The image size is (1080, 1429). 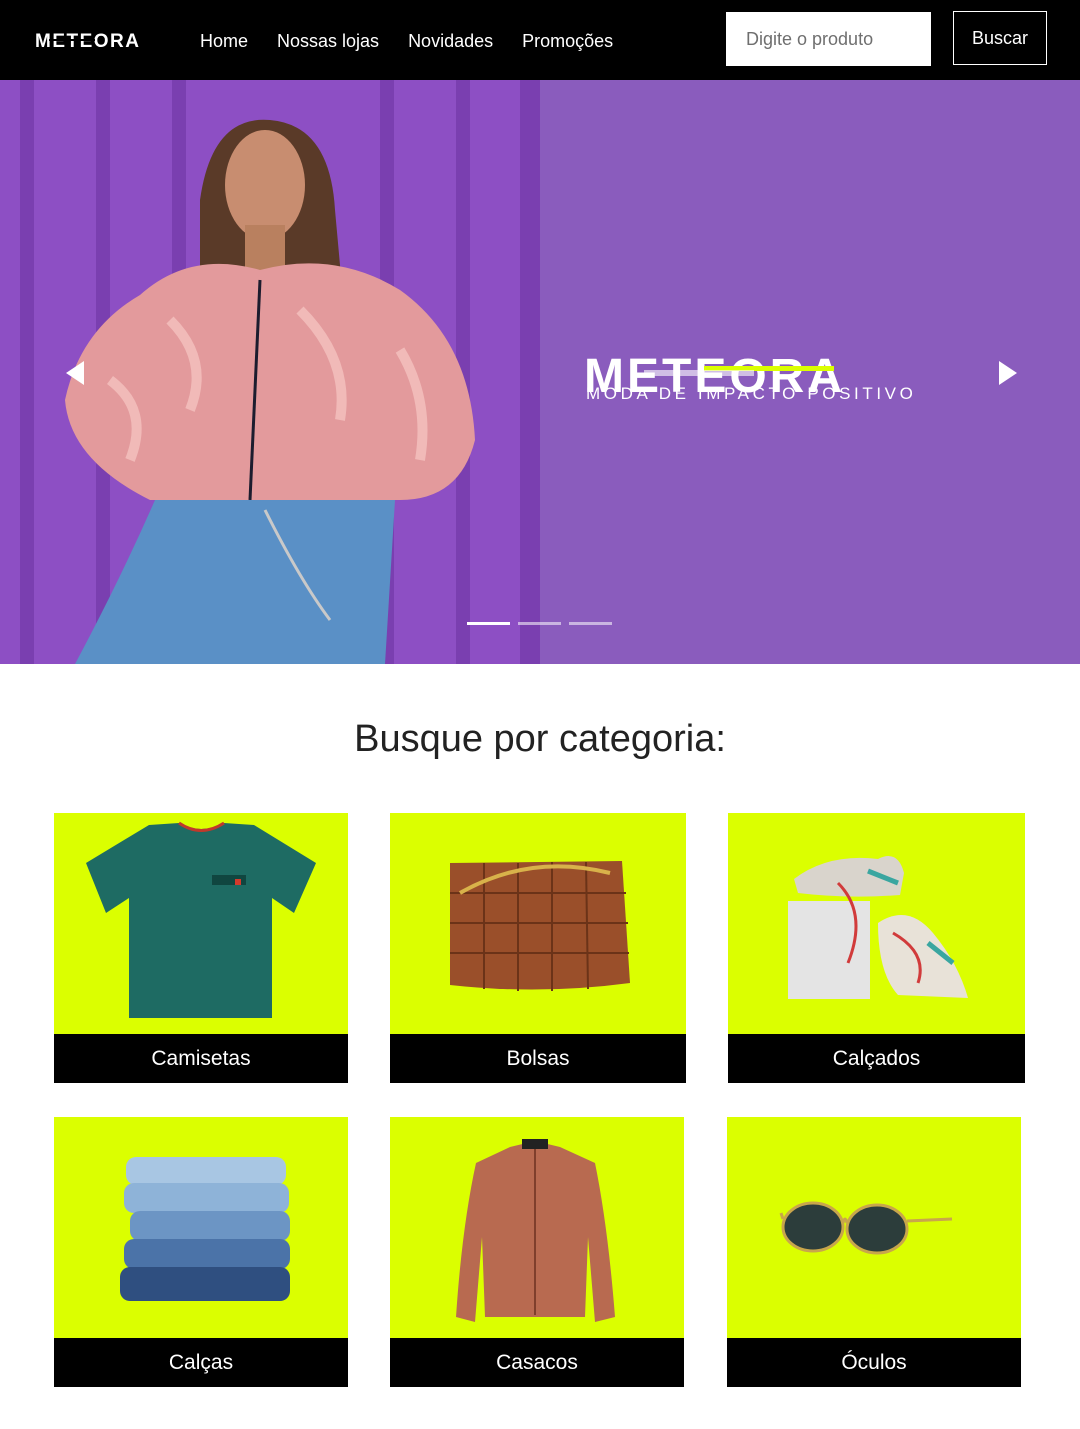 I want to click on nav-home: Home, so click(x=224, y=41).